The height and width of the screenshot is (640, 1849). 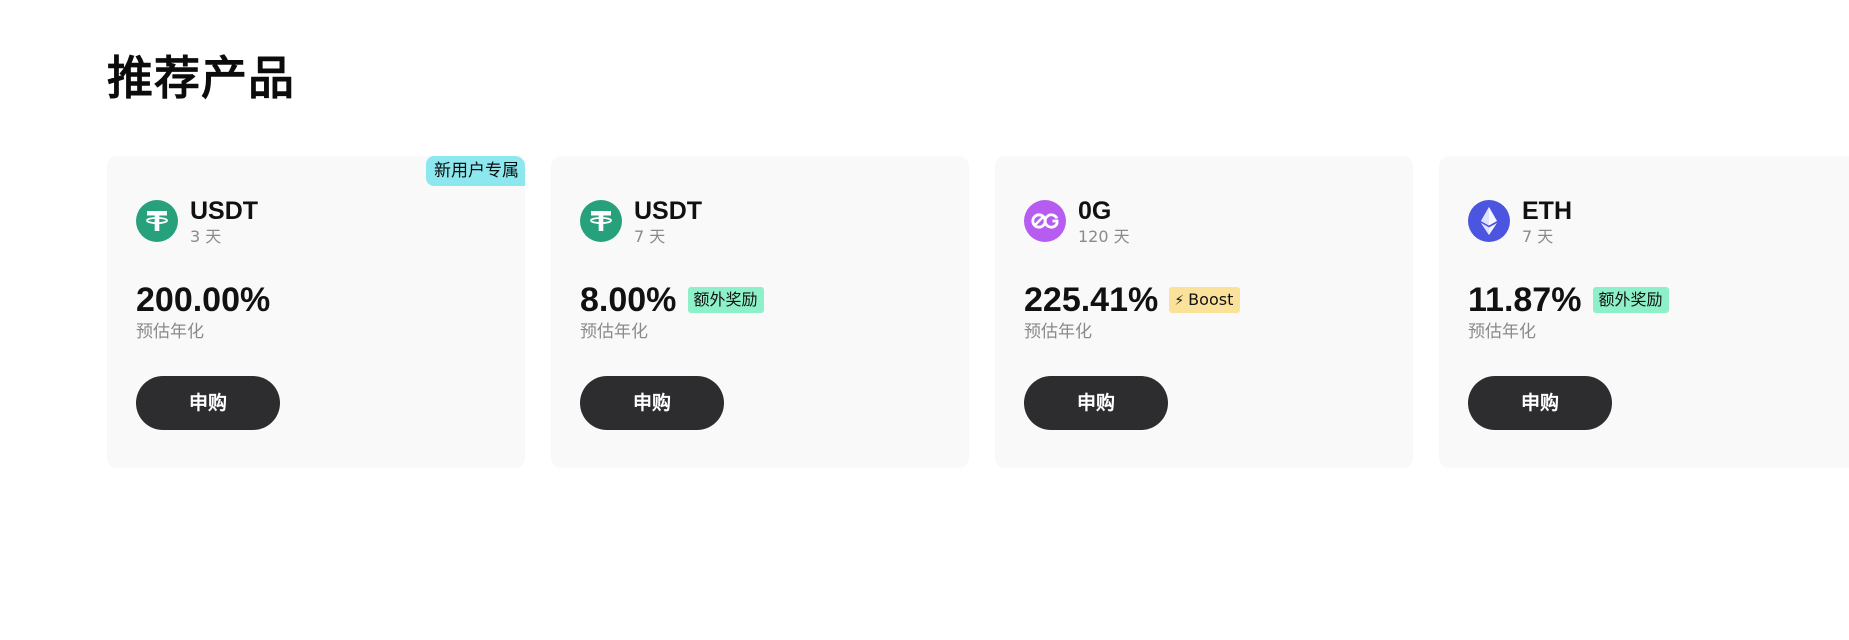 What do you see at coordinates (475, 171) in the screenshot?
I see `new-user-tag: 新用户专属` at bounding box center [475, 171].